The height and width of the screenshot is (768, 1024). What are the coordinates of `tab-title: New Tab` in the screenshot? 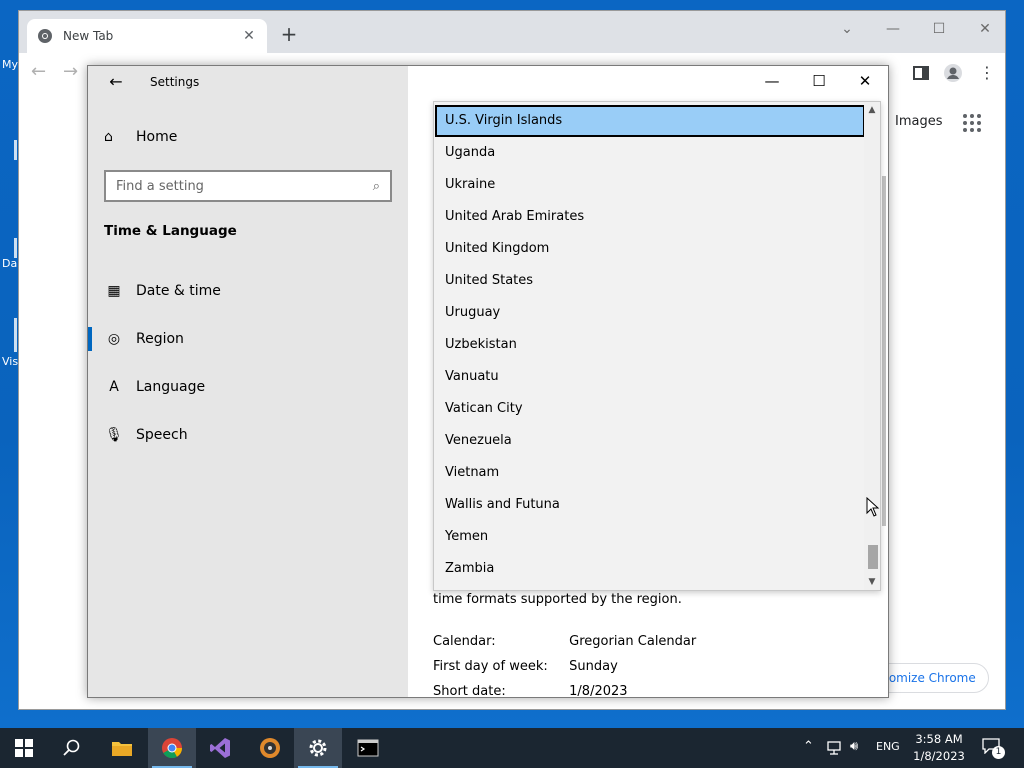 It's located at (88, 36).